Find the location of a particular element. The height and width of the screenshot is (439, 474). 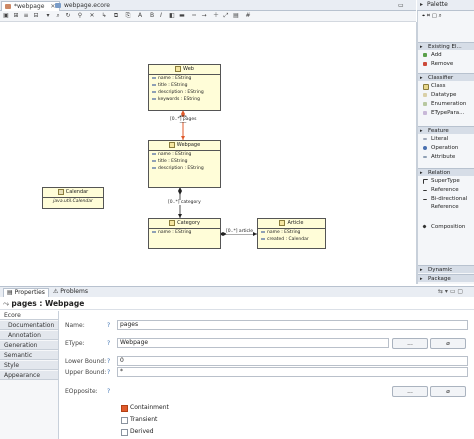

tab-semantic: Semantic is located at coordinates (29, 355).